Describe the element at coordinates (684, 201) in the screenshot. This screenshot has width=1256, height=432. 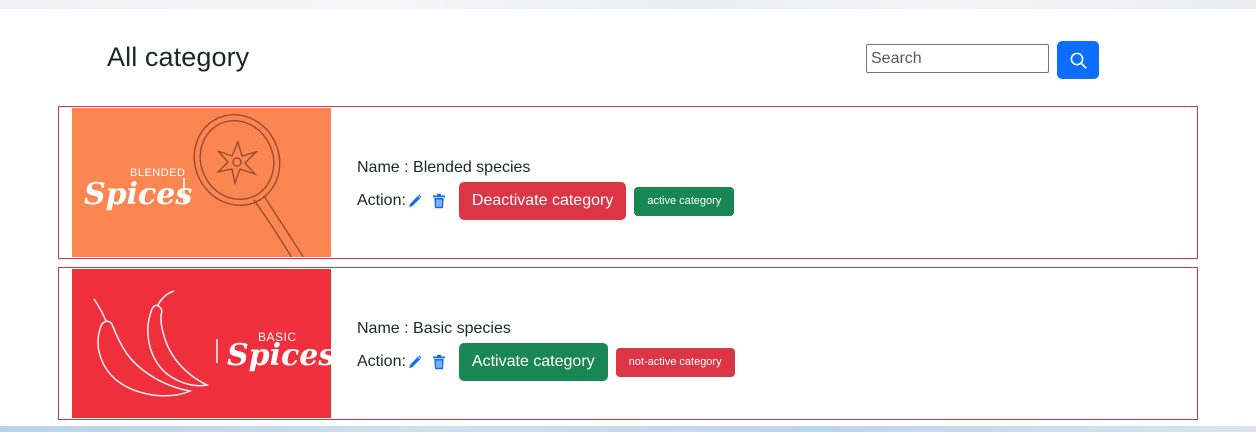
I see `status-badge: active category` at that location.